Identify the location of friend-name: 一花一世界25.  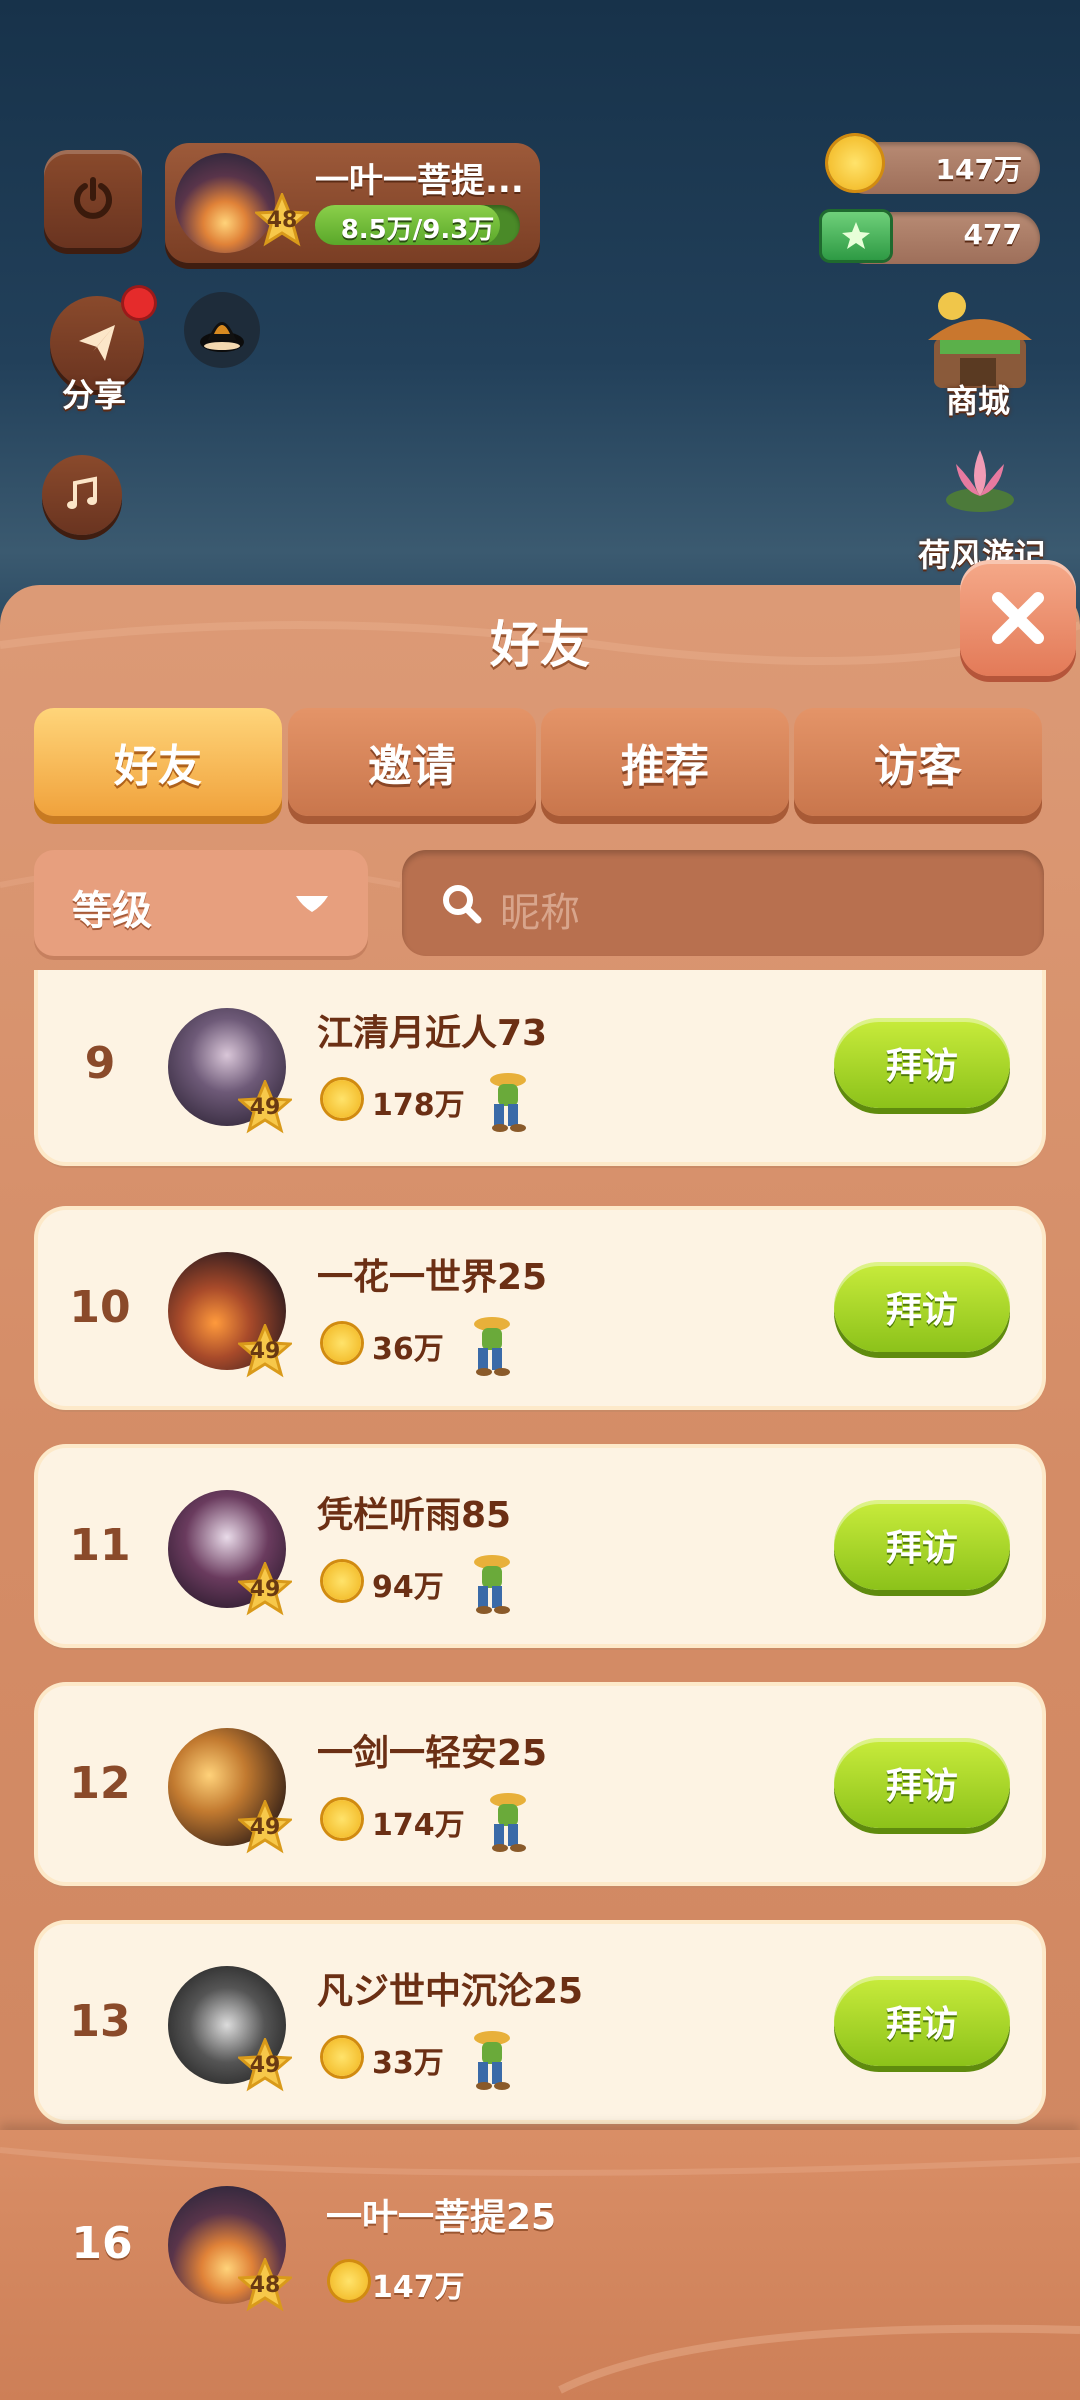
(432, 1277).